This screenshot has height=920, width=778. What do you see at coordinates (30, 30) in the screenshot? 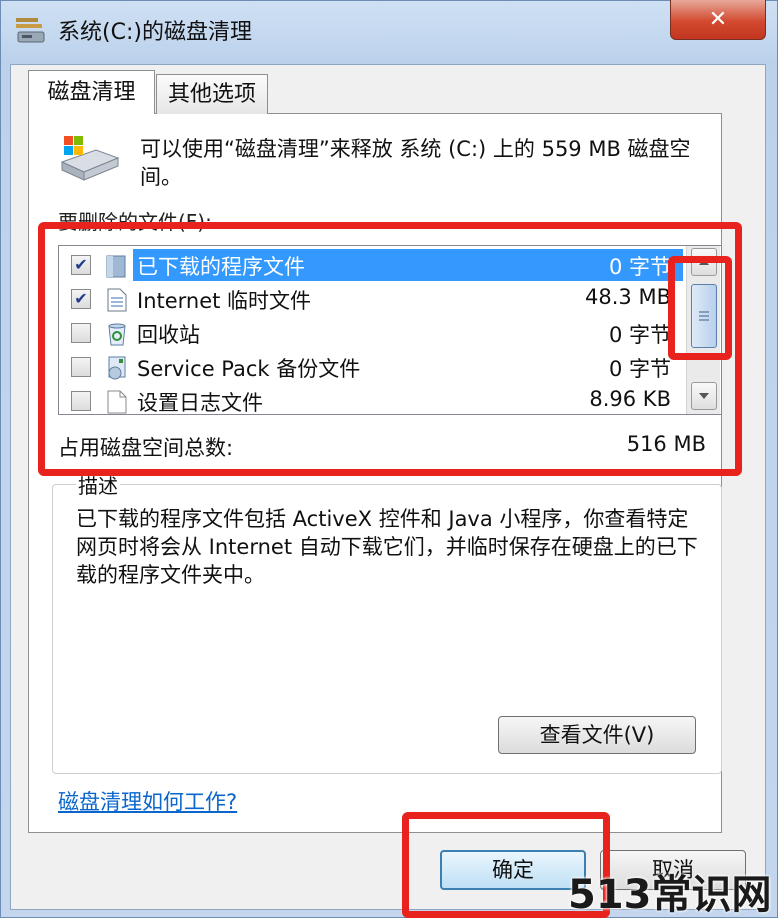
I see `disk-cleanup-title-icon` at bounding box center [30, 30].